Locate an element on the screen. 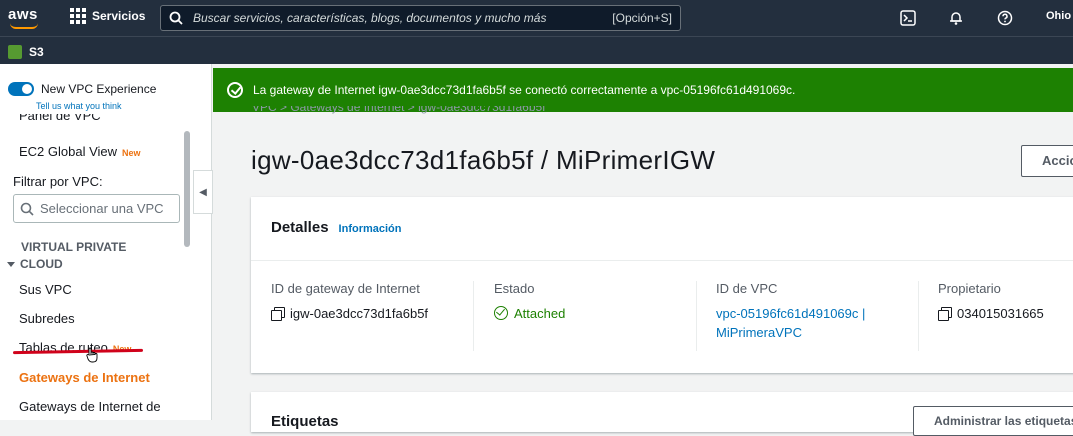 The width and height of the screenshot is (1073, 436). region-selector: Ohio is located at coordinates (1058, 16).